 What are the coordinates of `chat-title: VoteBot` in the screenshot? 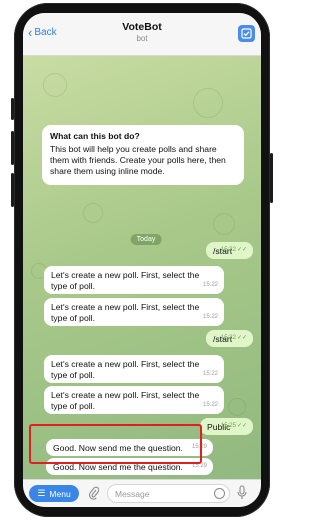 It's located at (142, 27).